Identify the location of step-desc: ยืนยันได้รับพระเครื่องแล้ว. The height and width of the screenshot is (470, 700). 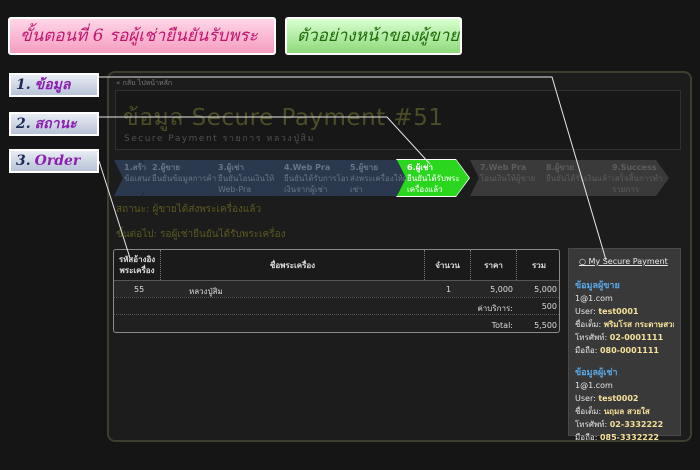
(433, 184).